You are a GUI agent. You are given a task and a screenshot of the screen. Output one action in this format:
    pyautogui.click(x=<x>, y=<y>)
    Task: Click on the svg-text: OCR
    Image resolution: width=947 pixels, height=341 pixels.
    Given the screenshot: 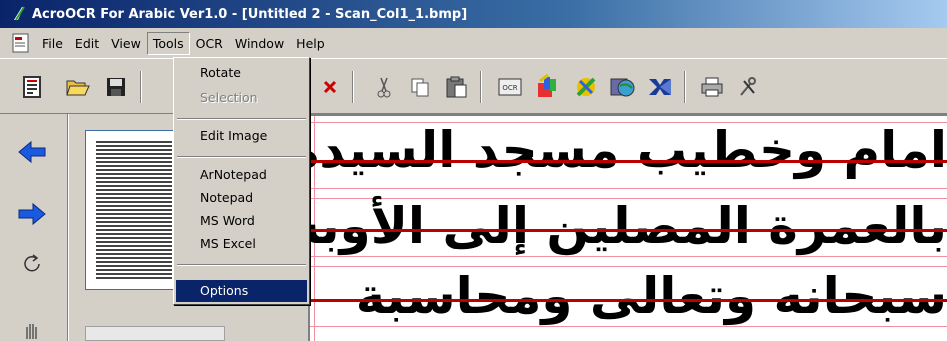 What is the action you would take?
    pyautogui.click(x=509, y=88)
    